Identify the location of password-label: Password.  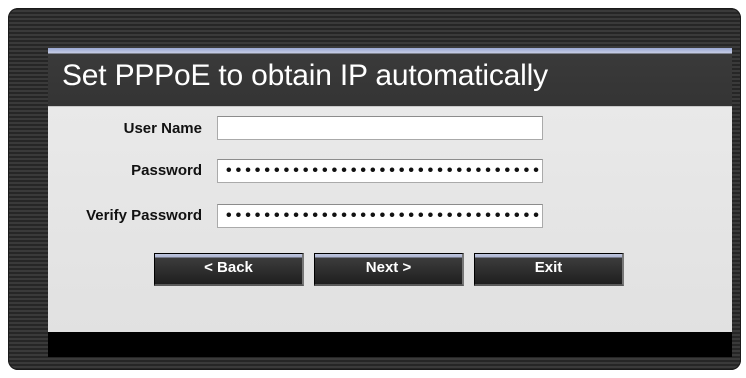
(166, 170).